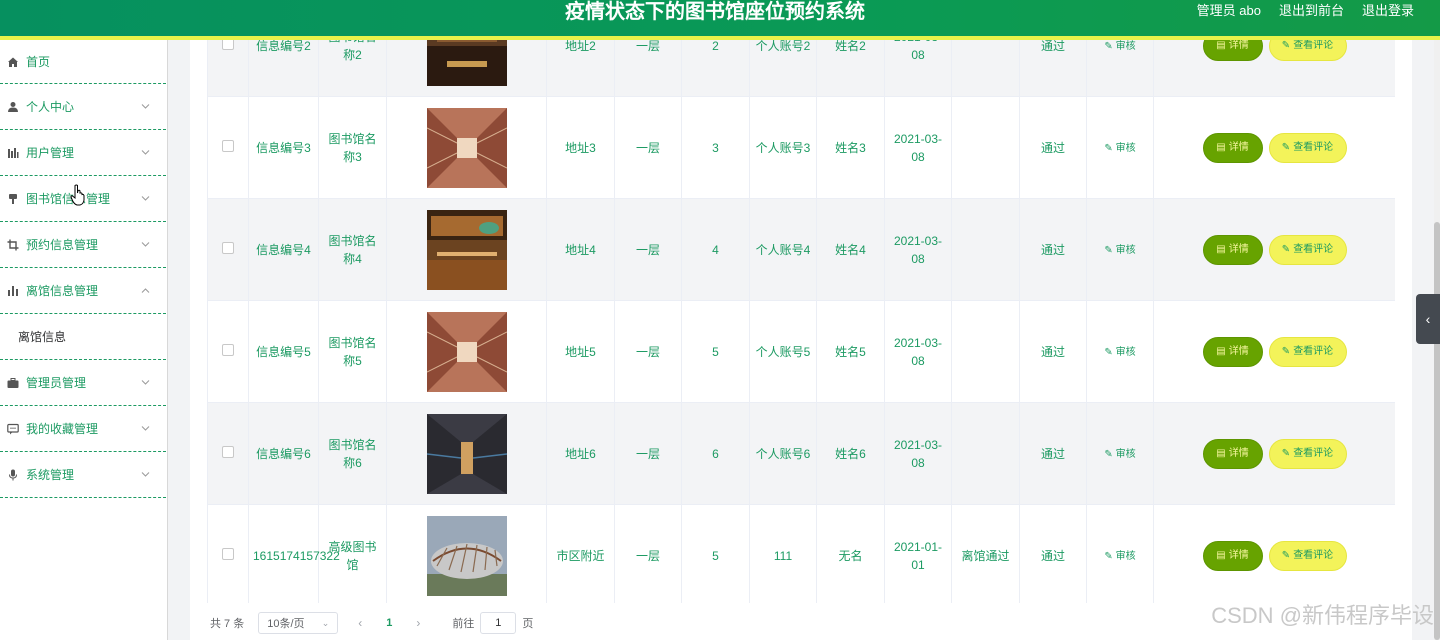 The height and width of the screenshot is (640, 1440). I want to click on back-to-front-link: 退出到前台, so click(1311, 12).